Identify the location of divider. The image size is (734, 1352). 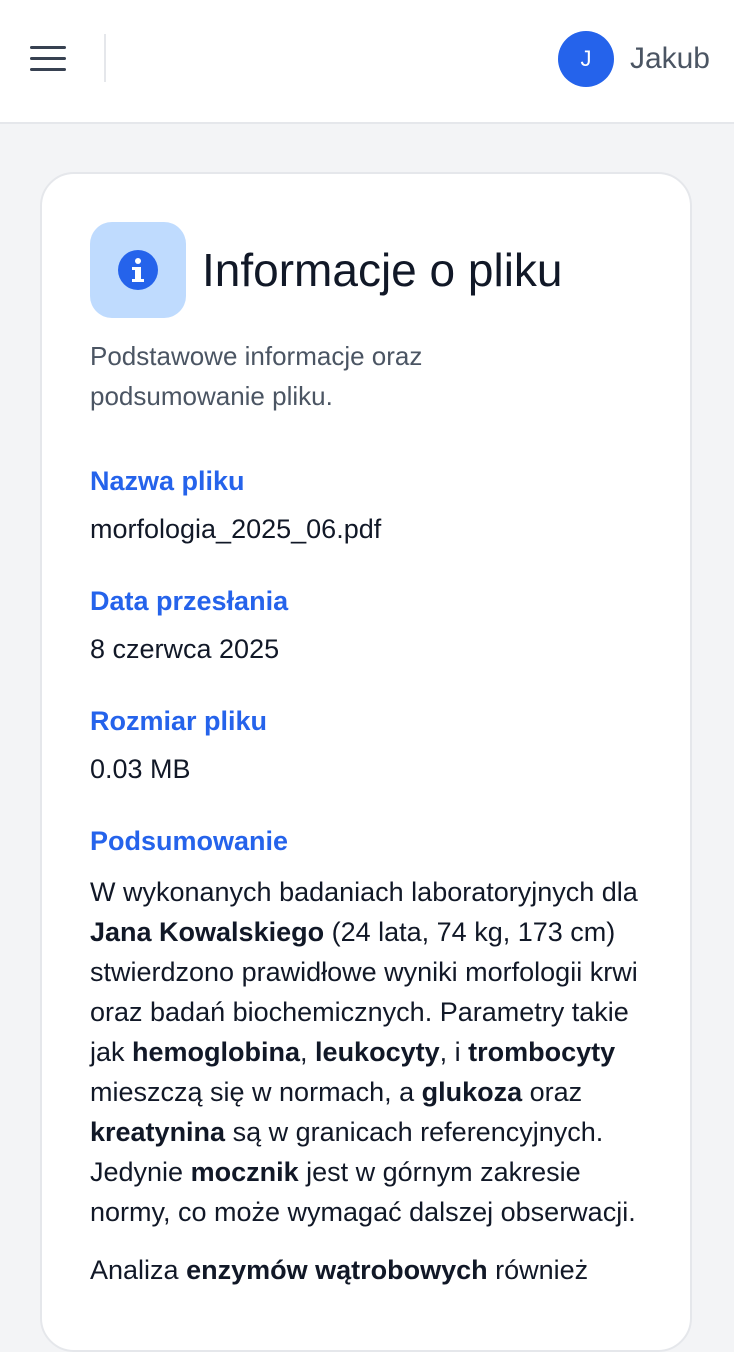
(105, 58).